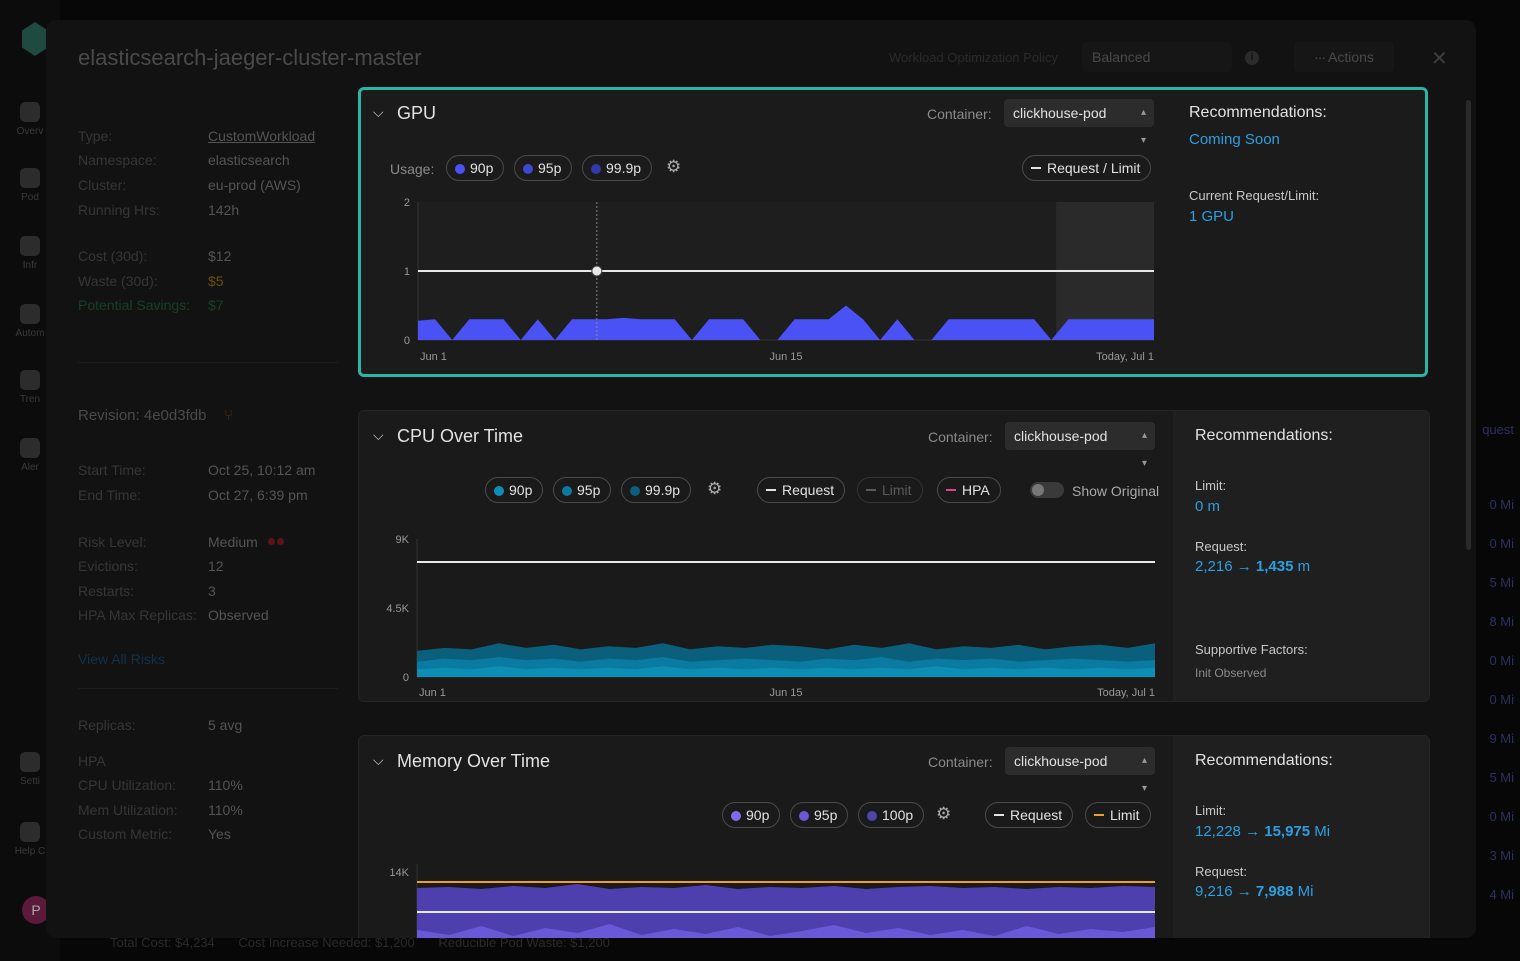 This screenshot has height=961, width=1520. What do you see at coordinates (412, 169) in the screenshot?
I see `usage-label: Usage:` at bounding box center [412, 169].